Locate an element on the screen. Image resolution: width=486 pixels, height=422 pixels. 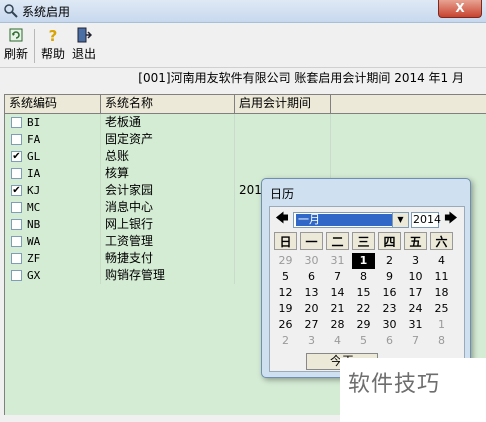
system-name: 工资管理 is located at coordinates (168, 241).